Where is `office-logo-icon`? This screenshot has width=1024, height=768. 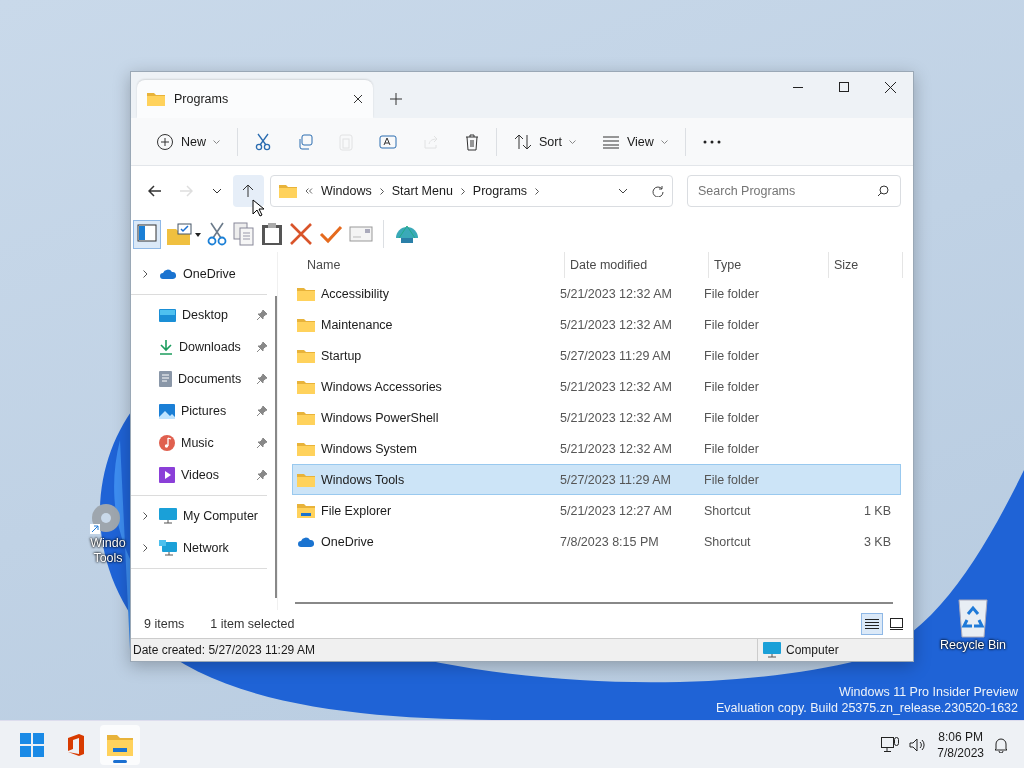
office-logo-icon is located at coordinates (76, 744).